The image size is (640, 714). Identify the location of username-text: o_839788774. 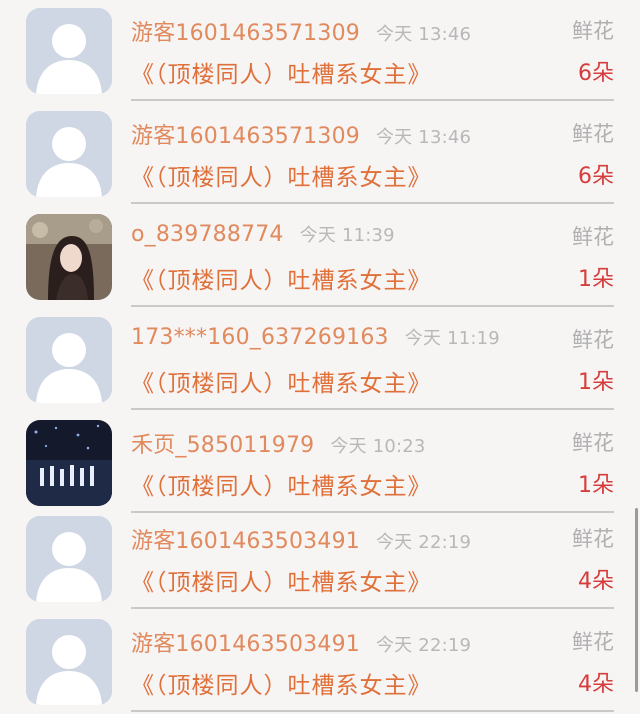
(207, 234).